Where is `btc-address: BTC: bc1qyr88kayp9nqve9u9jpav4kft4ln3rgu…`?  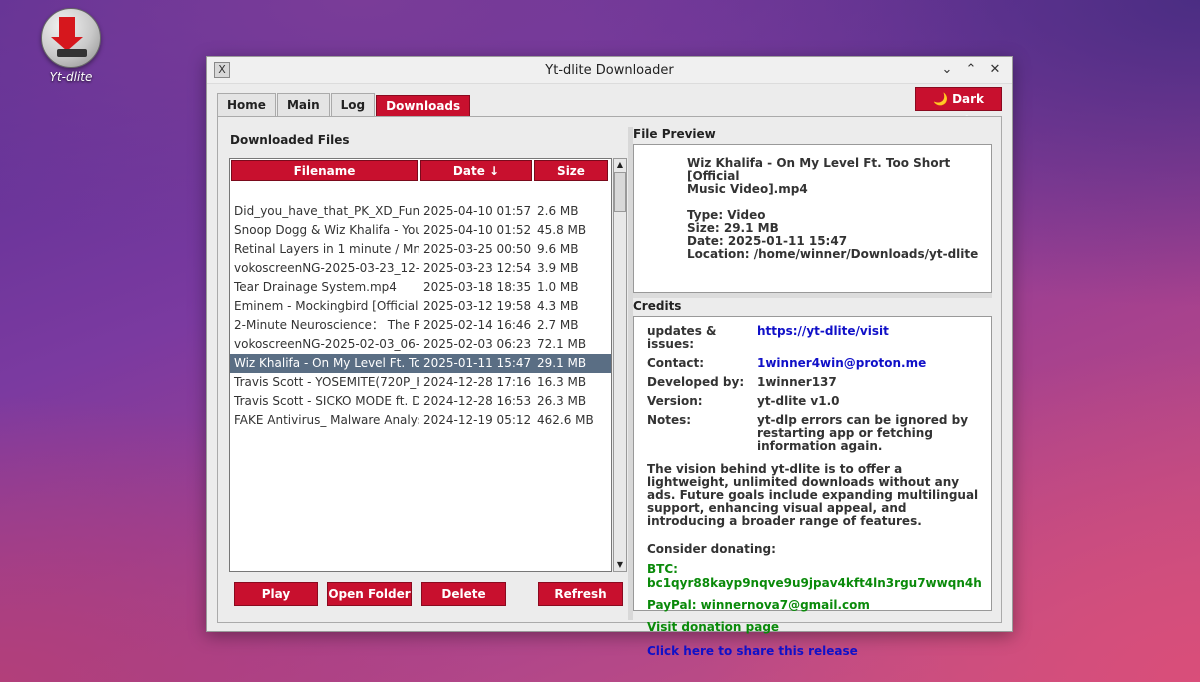 btc-address: BTC: bc1qyr88kayp9nqve9u9jpav4kft4ln3rgu… is located at coordinates (814, 576).